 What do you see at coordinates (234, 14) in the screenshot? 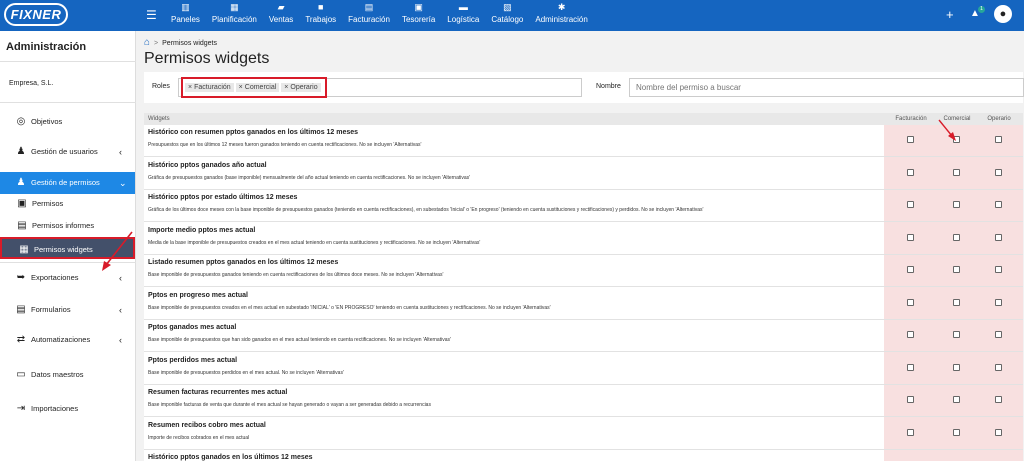
I see `nav-planificacion: ▦ Planificación` at bounding box center [234, 14].